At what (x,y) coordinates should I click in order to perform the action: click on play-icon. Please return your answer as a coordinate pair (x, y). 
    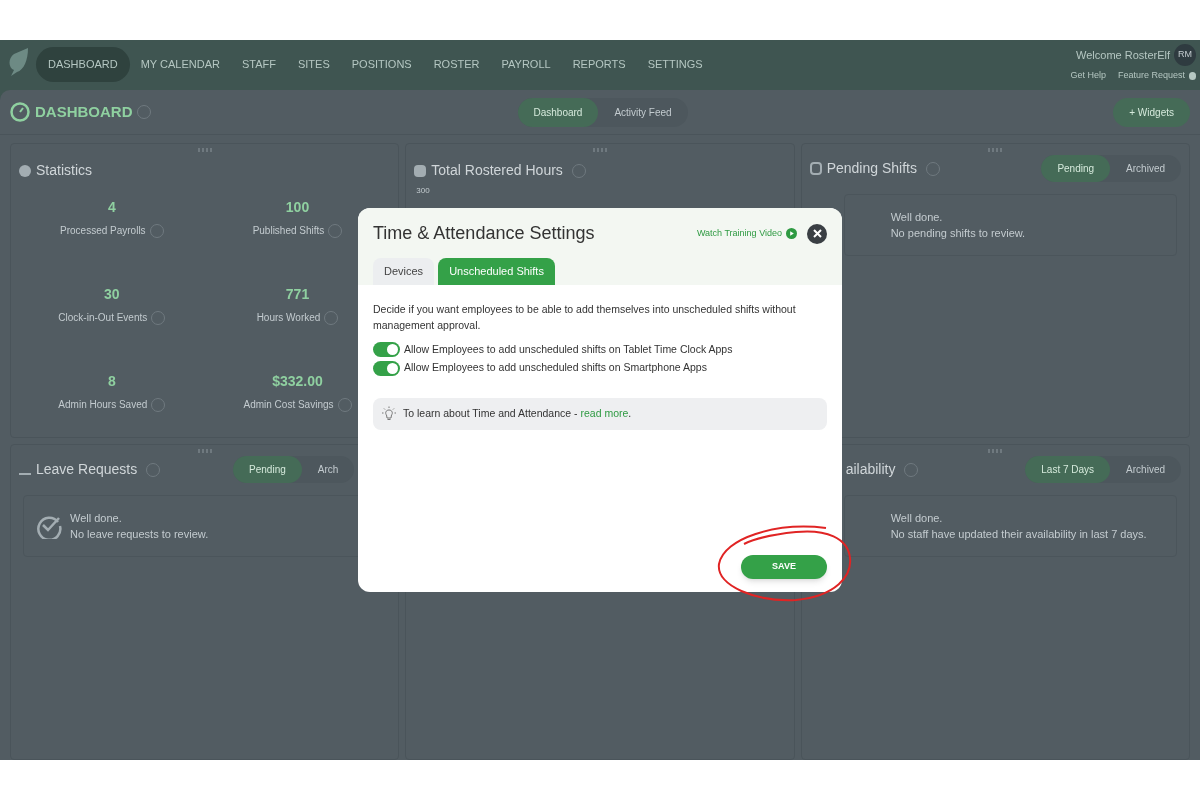
    Looking at the image, I should click on (791, 233).